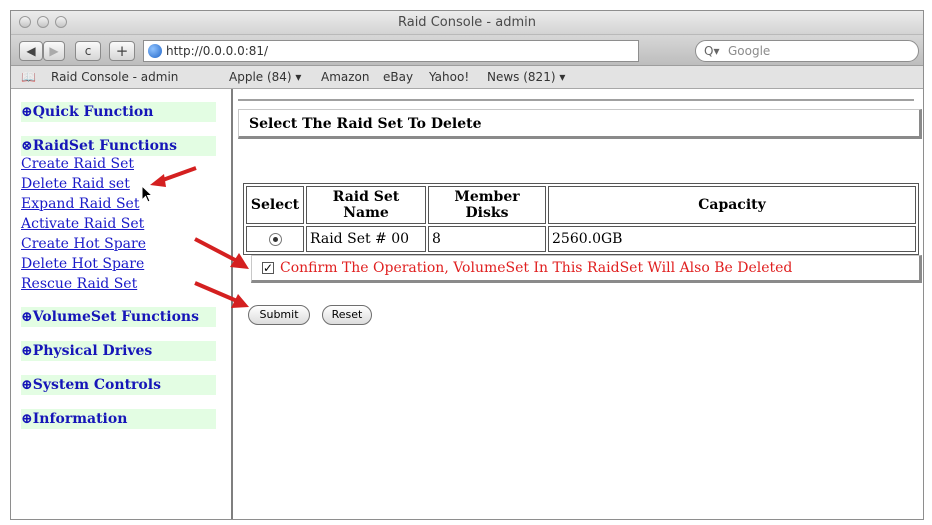 The height and width of the screenshot is (525, 932). What do you see at coordinates (82, 264) in the screenshot?
I see `link-delete-hot-spare: Delete Hot Spare` at bounding box center [82, 264].